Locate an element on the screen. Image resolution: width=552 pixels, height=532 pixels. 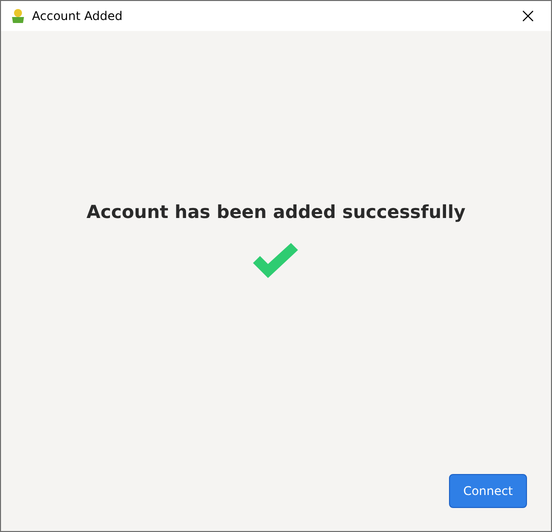
window-title: Account Added is located at coordinates (78, 16).